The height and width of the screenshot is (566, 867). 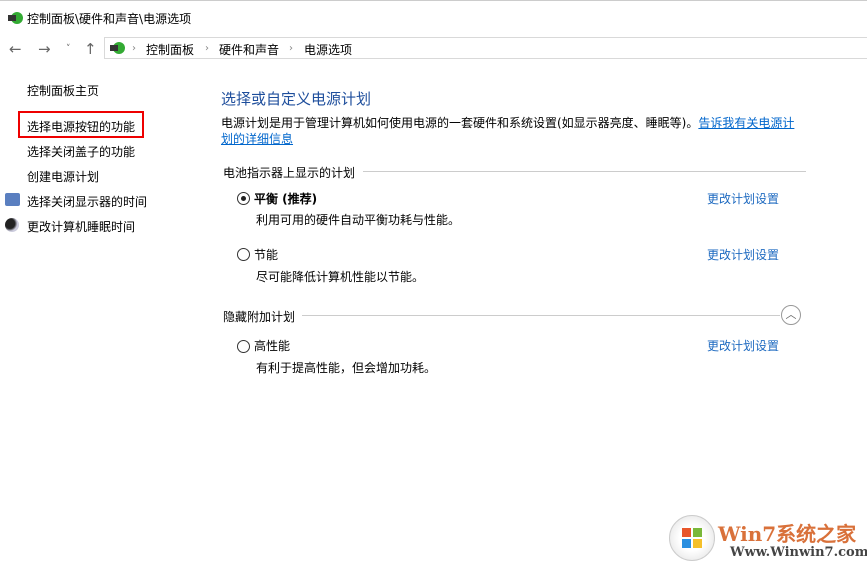 I want to click on plan-balanced-radio, so click(x=243, y=198).